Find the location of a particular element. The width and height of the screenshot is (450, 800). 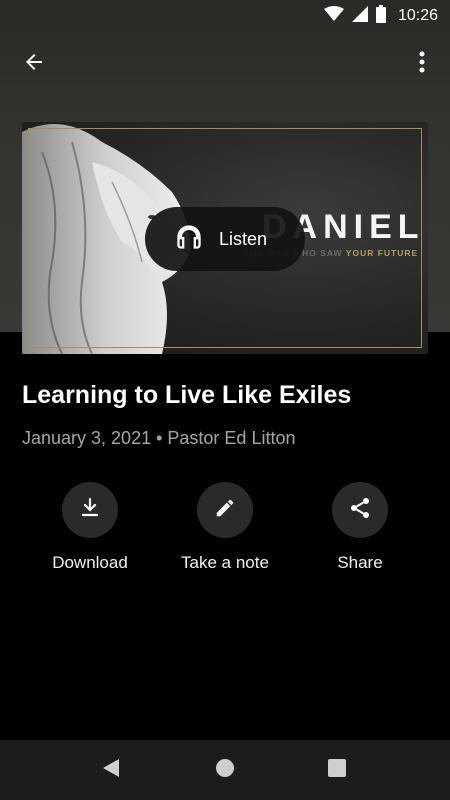

arrow-back-icon is located at coordinates (34, 64).